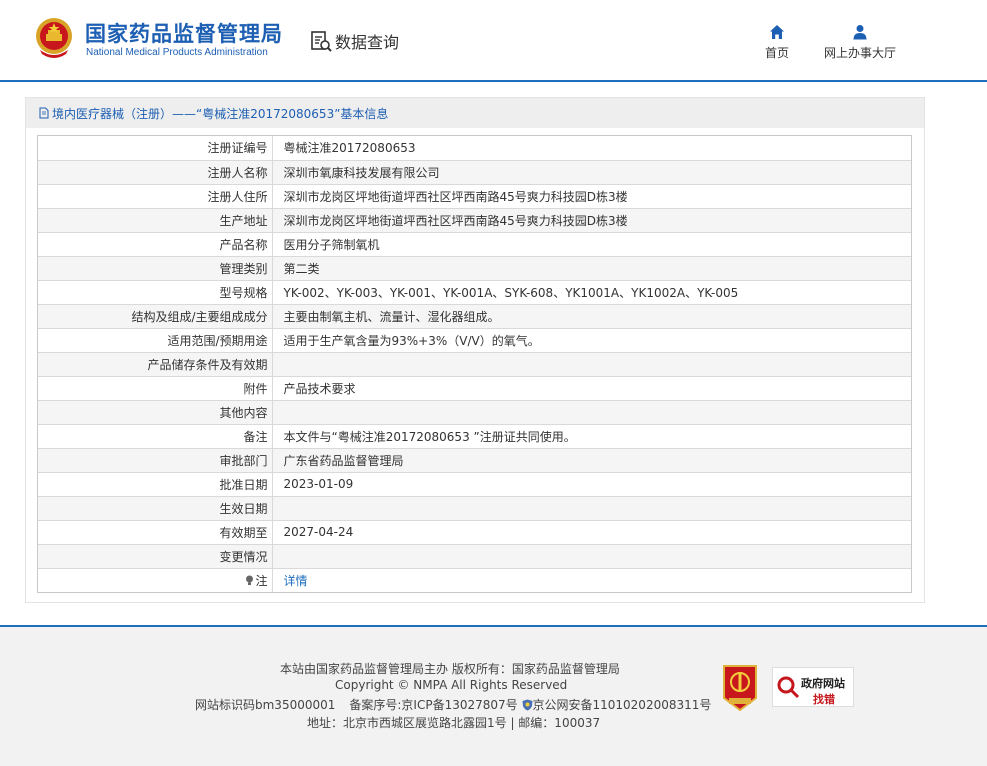 Image resolution: width=987 pixels, height=766 pixels. I want to click on field-label: 产品名称, so click(155, 244).